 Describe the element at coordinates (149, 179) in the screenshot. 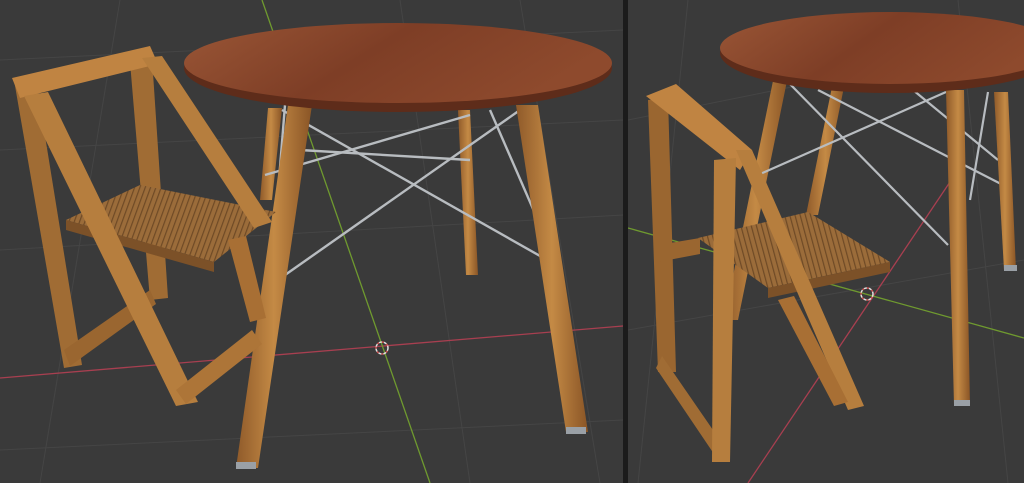

I see `chair-rear-frame-right` at that location.